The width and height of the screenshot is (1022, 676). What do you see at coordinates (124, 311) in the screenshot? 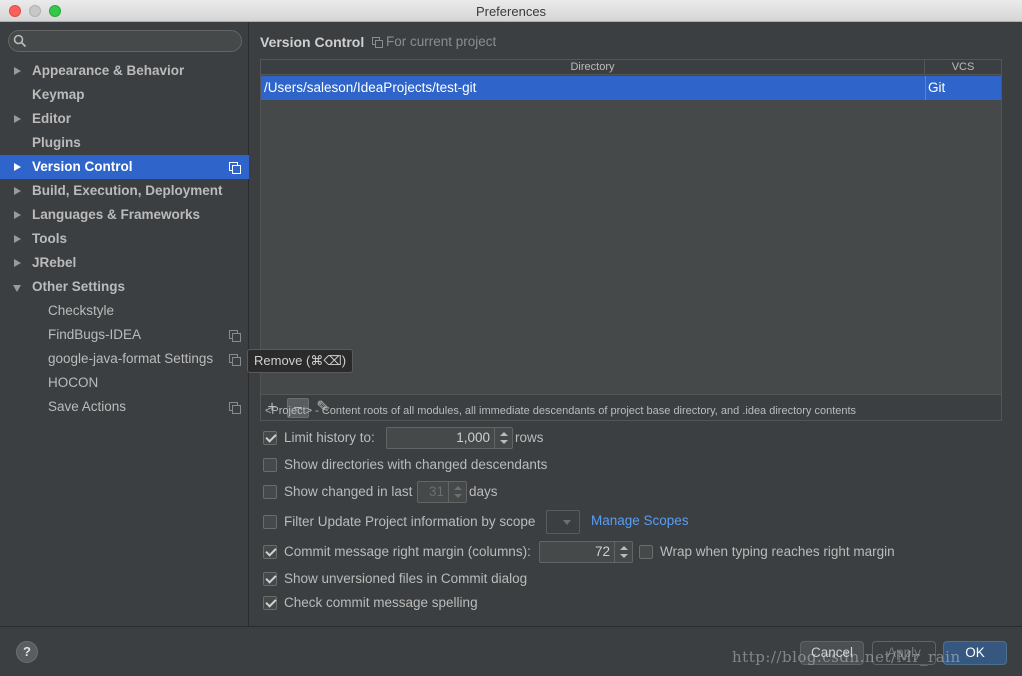
I see `sidebar-item-checkstyle: Checkstyle` at bounding box center [124, 311].